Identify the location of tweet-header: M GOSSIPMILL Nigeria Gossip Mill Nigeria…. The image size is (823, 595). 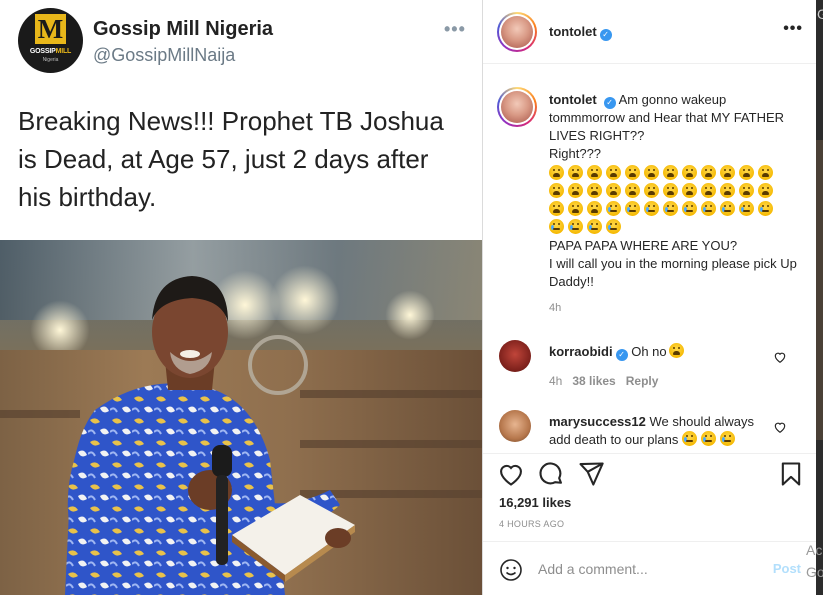
(243, 43).